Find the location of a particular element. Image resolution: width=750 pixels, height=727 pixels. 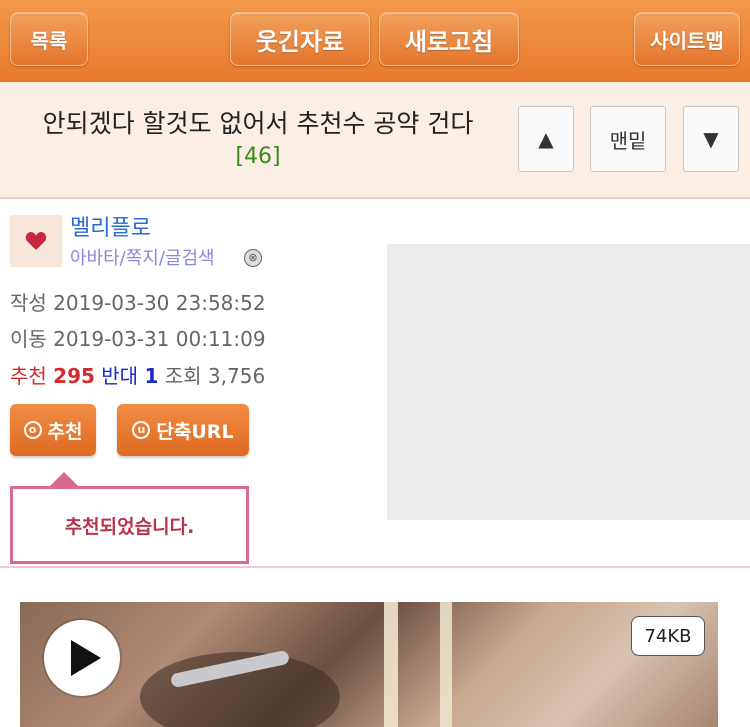

write-time-row: 작성 2019-03-30 23:58:52 is located at coordinates (138, 301).